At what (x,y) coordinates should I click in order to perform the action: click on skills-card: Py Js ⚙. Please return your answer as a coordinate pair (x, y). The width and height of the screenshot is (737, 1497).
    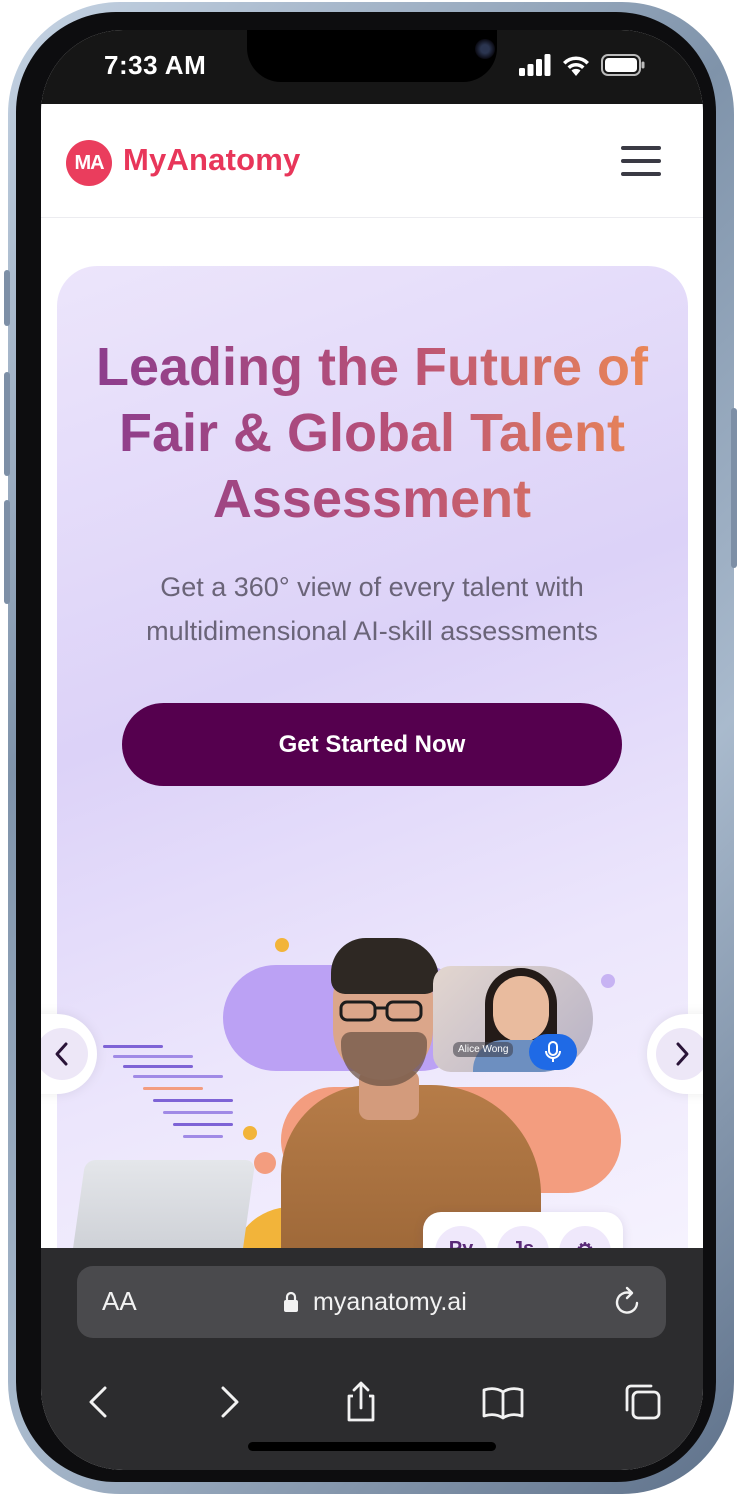
    Looking at the image, I should click on (523, 1231).